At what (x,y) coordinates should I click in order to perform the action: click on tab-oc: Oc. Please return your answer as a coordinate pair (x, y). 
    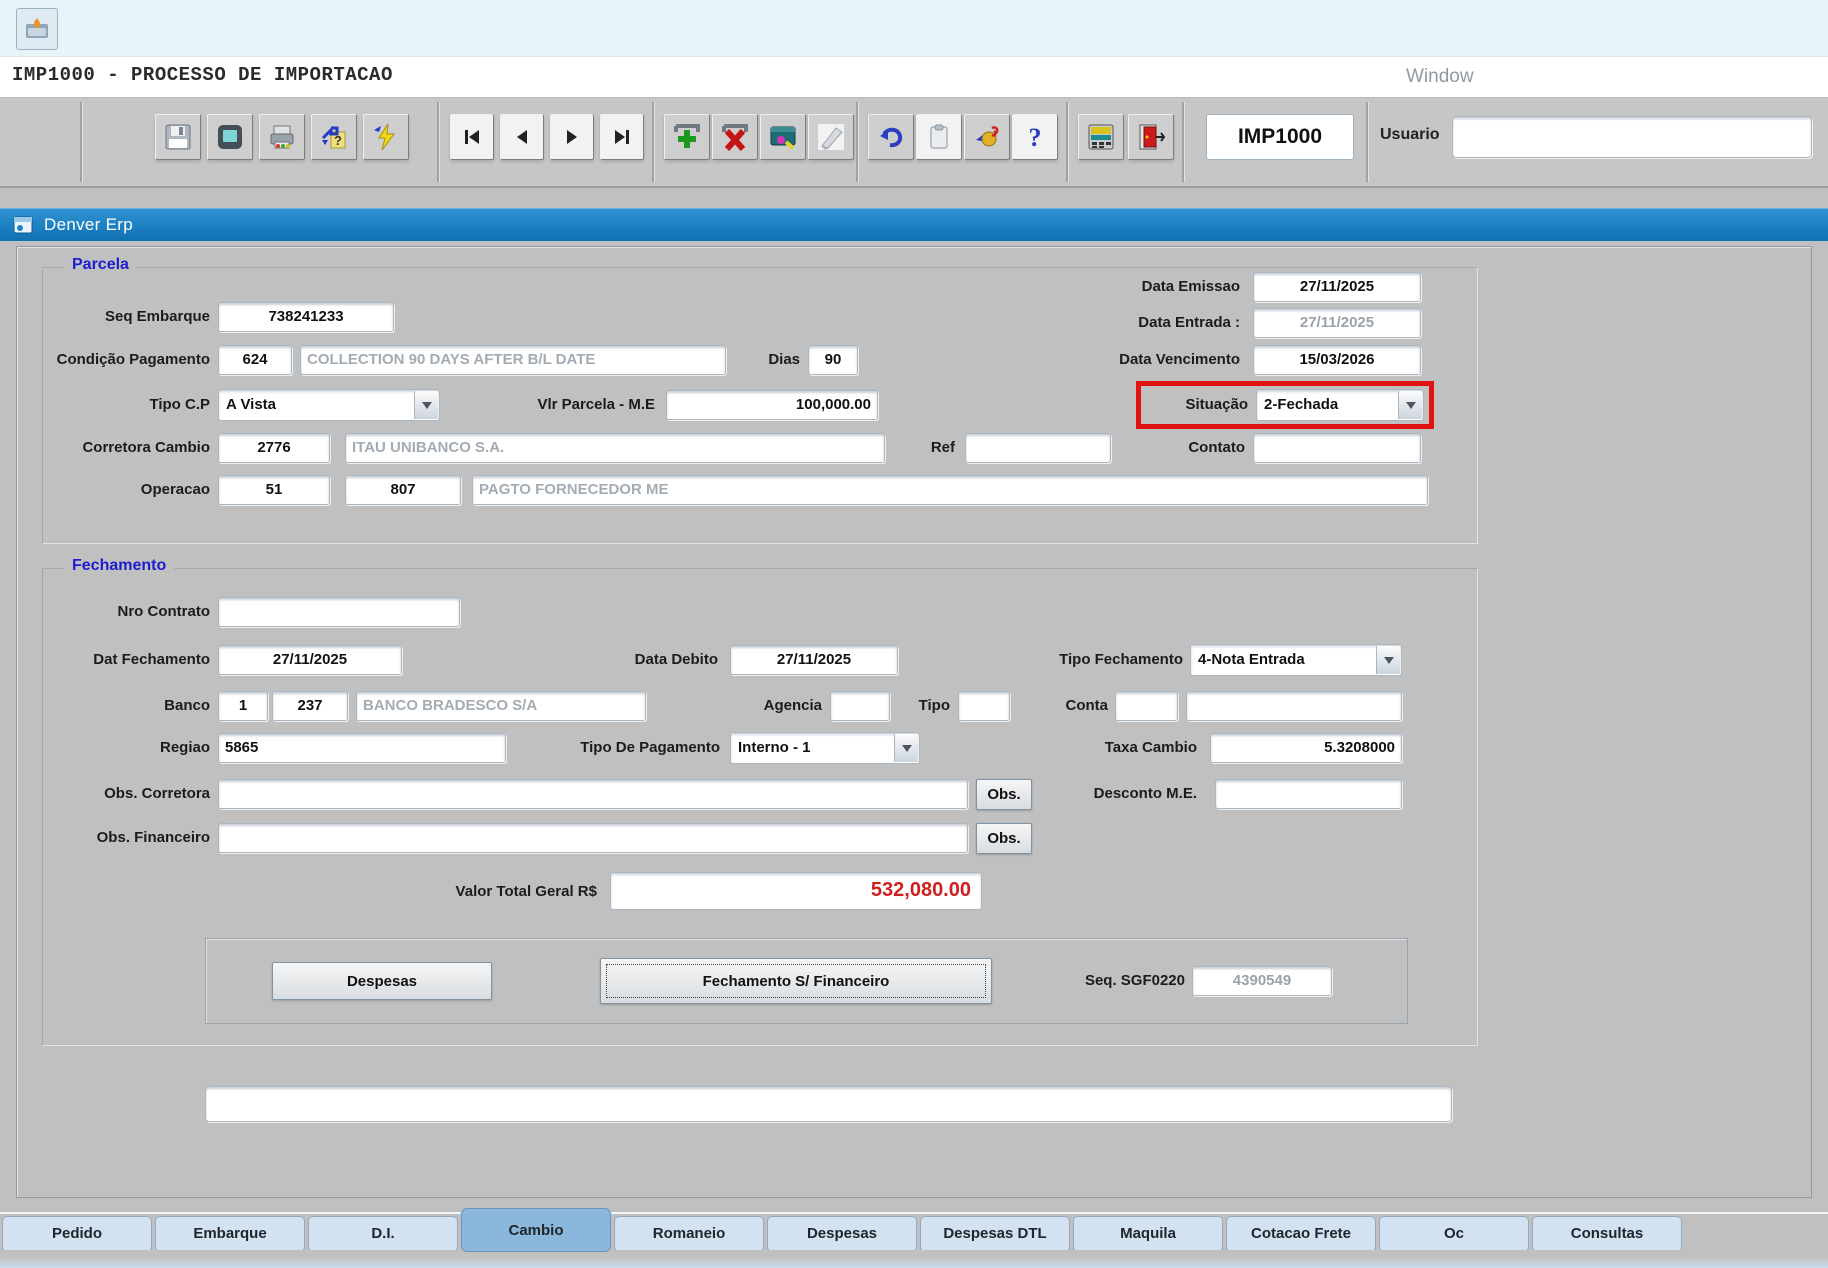
    Looking at the image, I should click on (1454, 1234).